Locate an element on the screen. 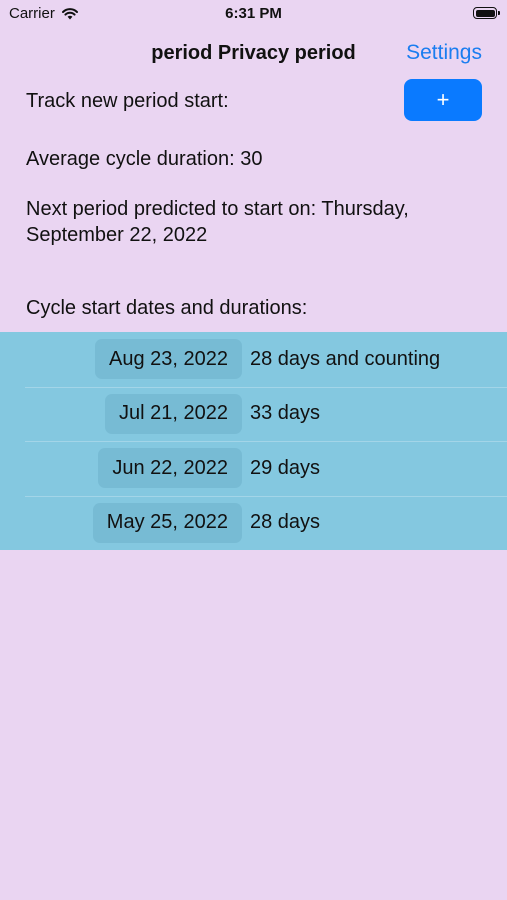  list-item: Jul 21, 2022 33 days is located at coordinates (253, 414).